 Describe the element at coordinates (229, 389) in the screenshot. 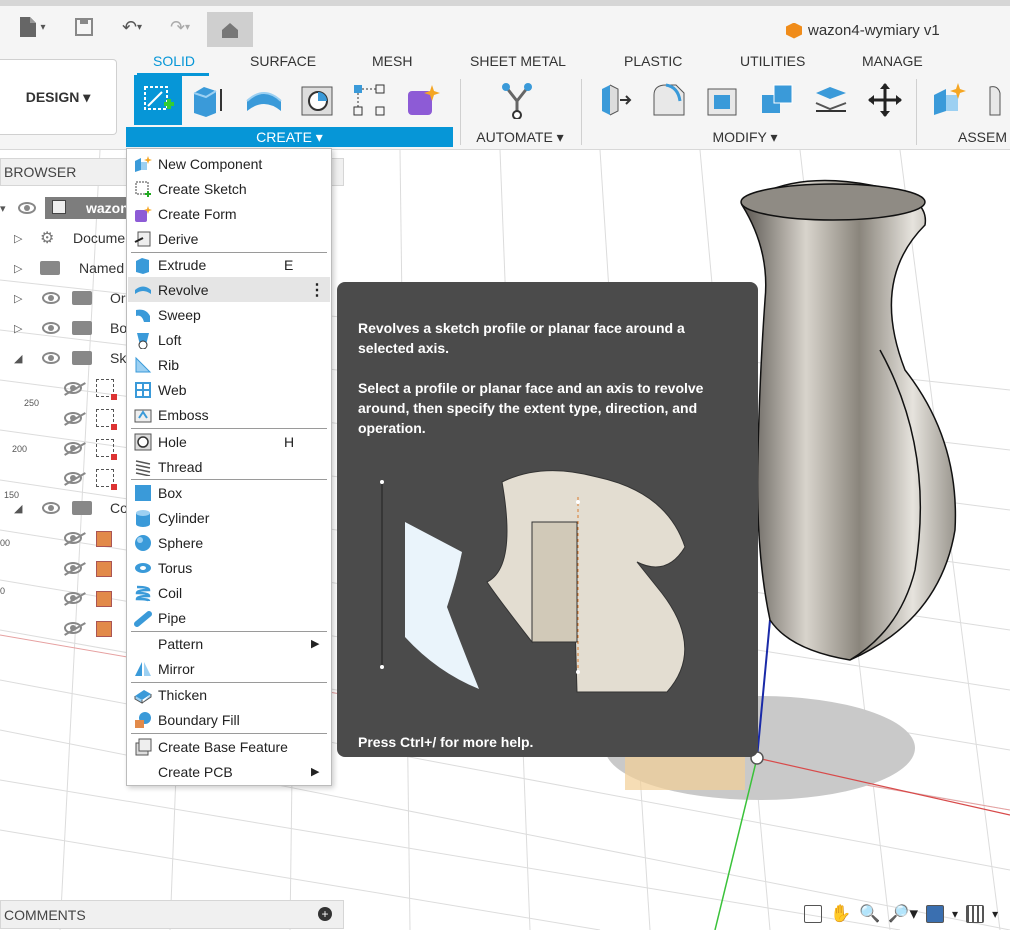

I see `menu-item-web: Web` at that location.